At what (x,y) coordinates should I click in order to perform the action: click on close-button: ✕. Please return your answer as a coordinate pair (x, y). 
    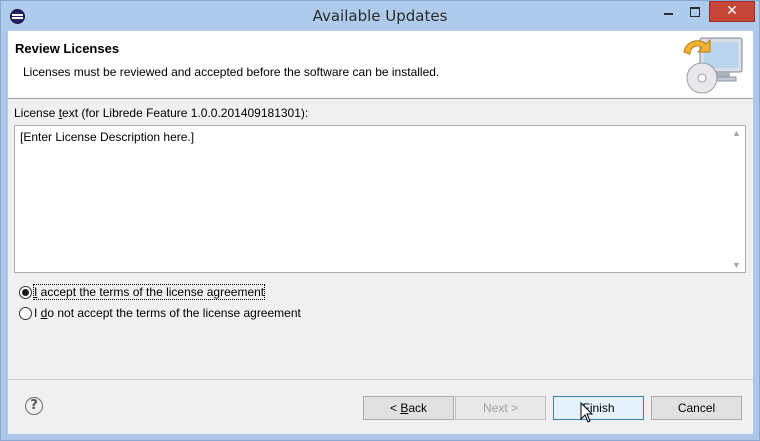
    Looking at the image, I should click on (732, 11).